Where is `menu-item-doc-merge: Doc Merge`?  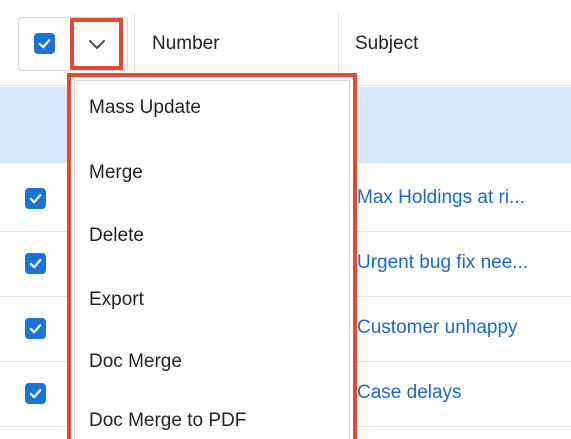 menu-item-doc-merge: Doc Merge is located at coordinates (135, 362).